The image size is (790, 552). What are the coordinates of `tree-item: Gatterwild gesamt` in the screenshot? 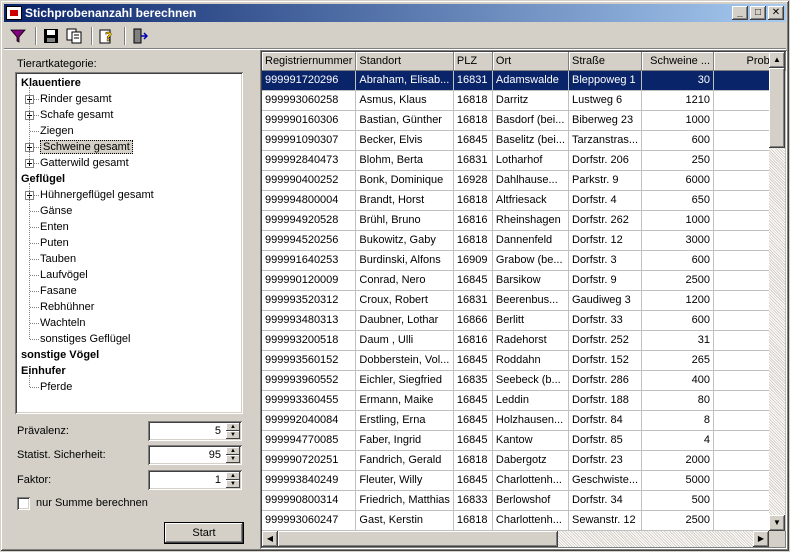 It's located at (84, 163).